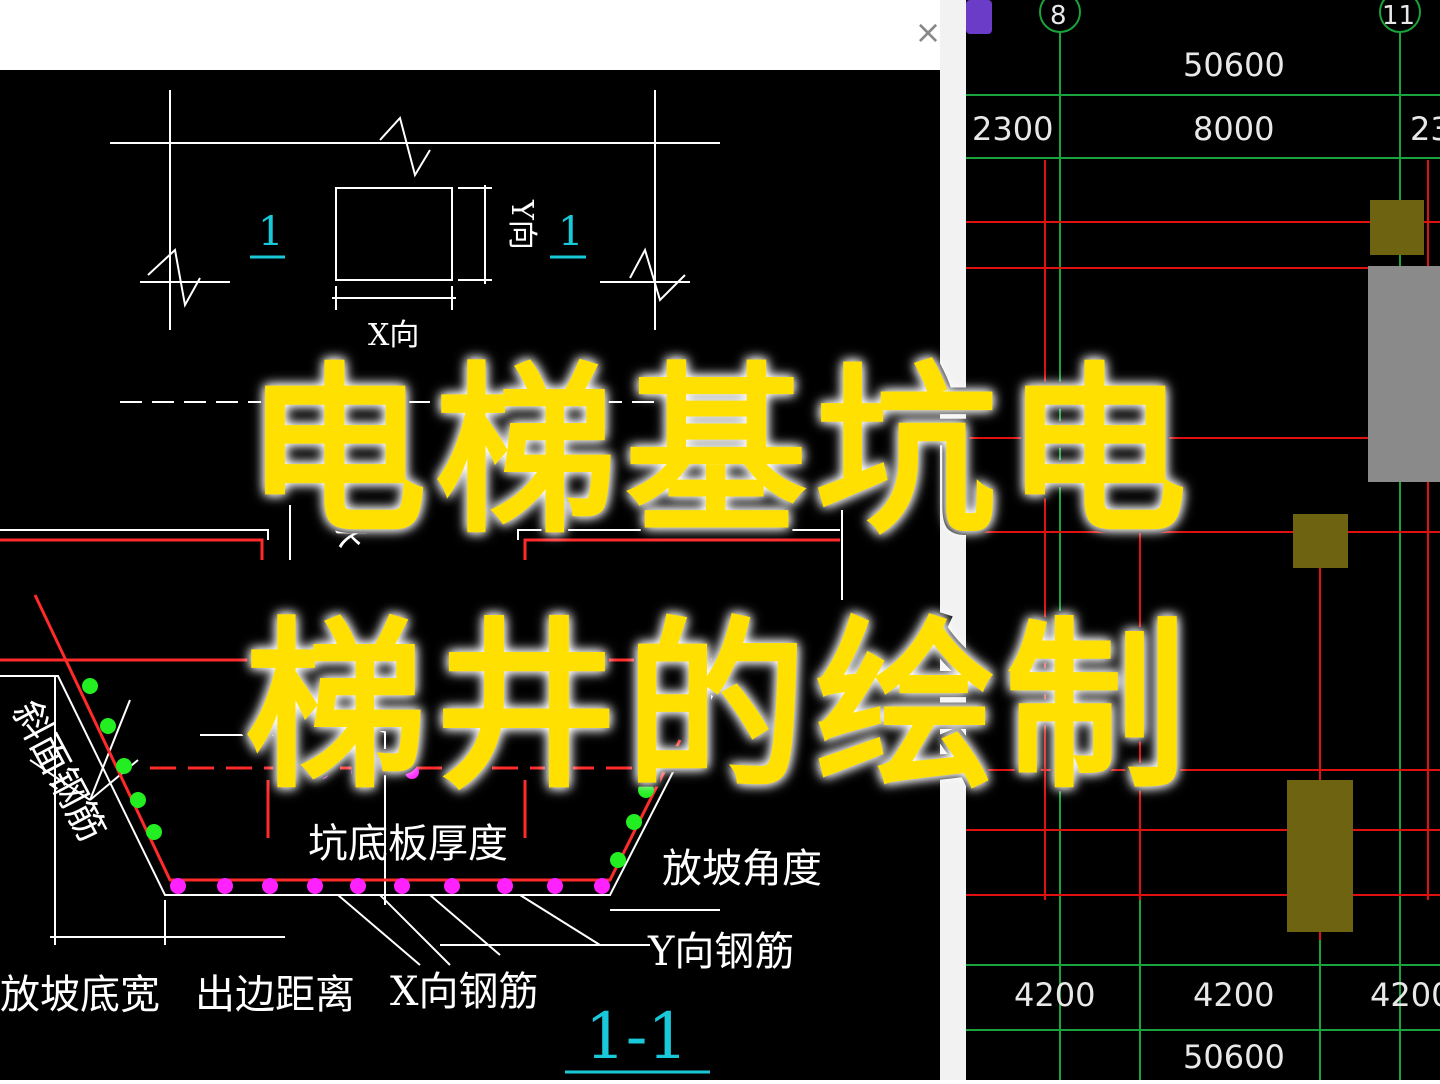  I want to click on section-mark-right: 1, so click(570, 232).